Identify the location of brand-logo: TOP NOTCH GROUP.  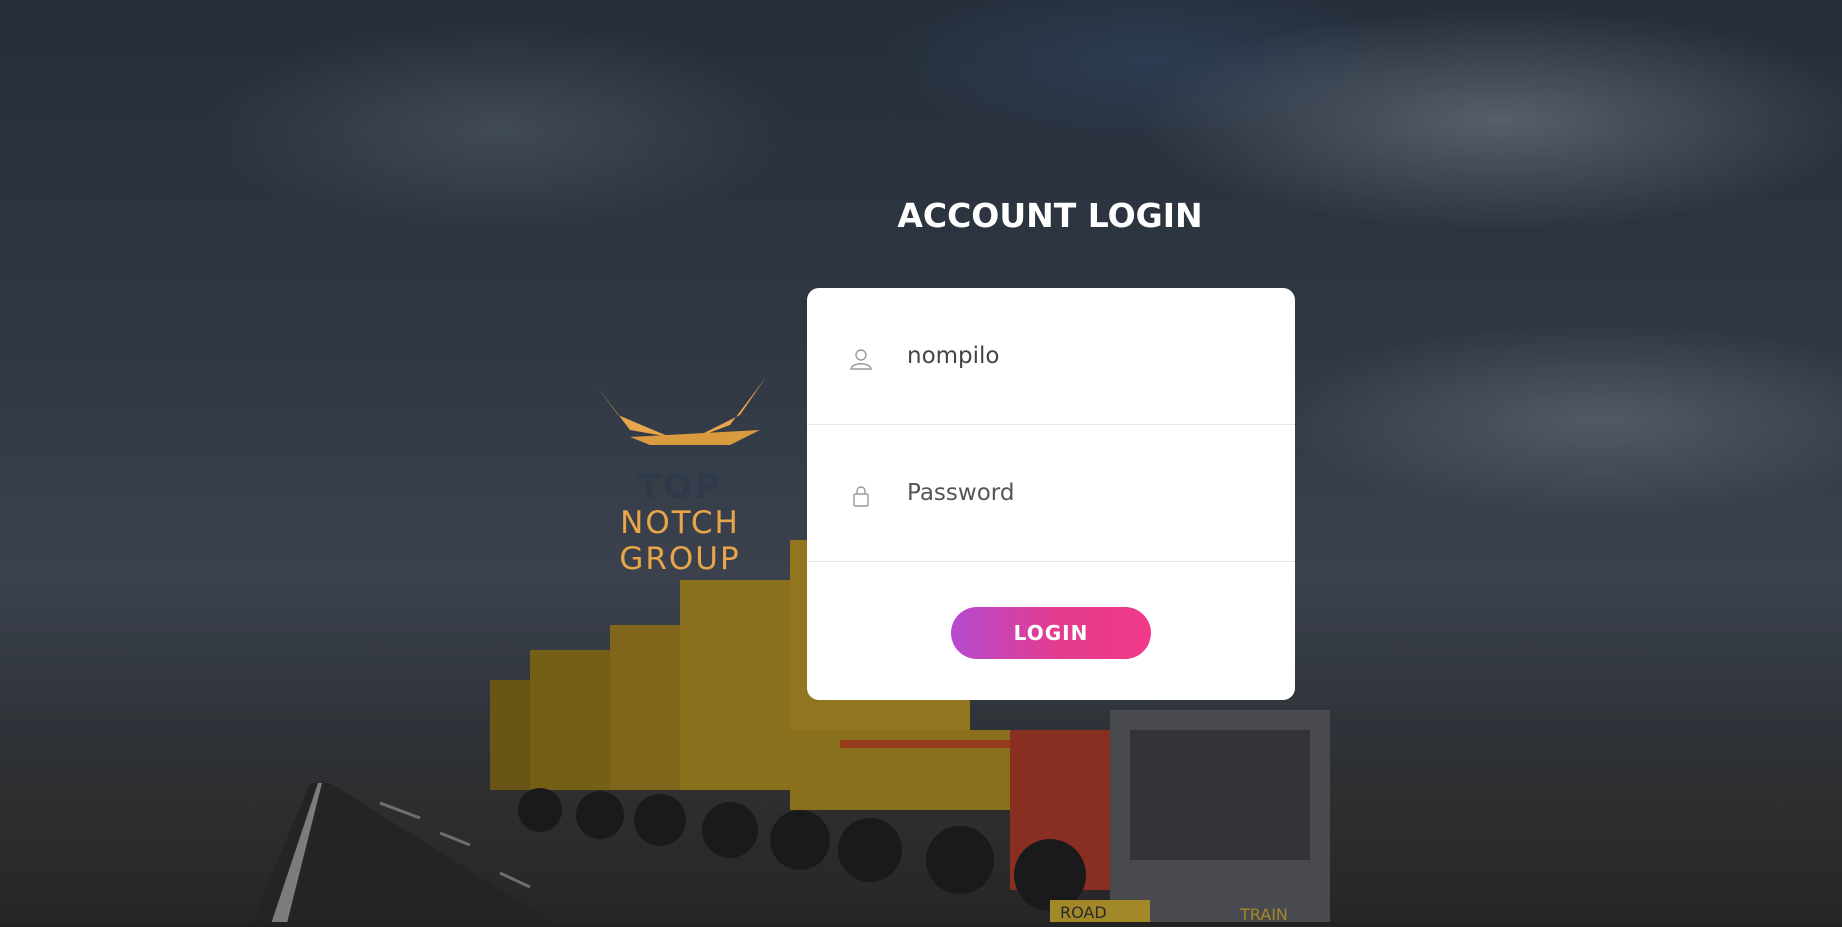
(680, 476).